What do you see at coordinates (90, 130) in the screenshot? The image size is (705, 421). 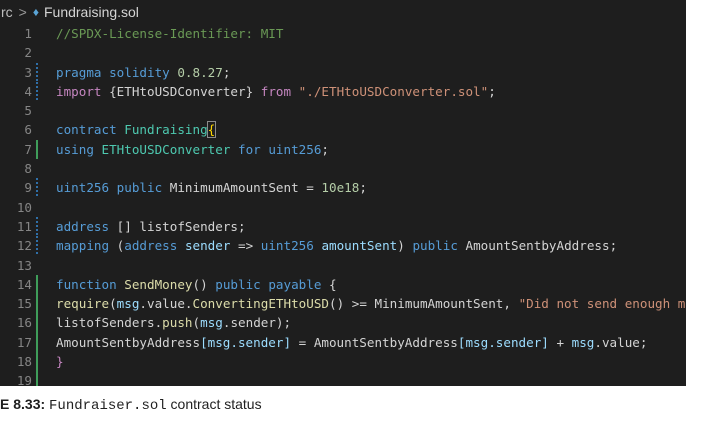 I see `code-token: contract` at bounding box center [90, 130].